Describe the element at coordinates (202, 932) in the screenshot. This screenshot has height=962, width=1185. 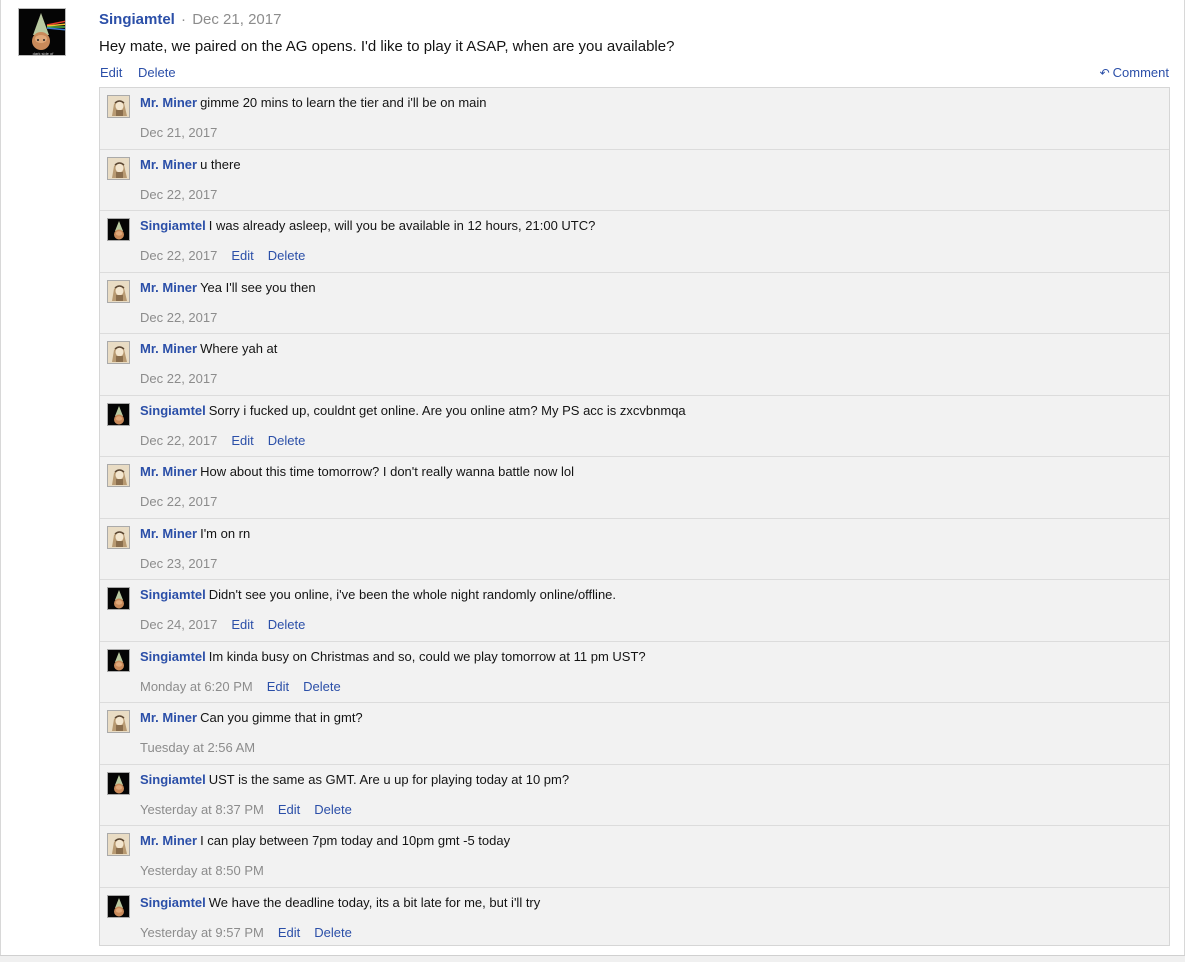
I see `reply-date: Yesterday at 9:57 PM` at that location.